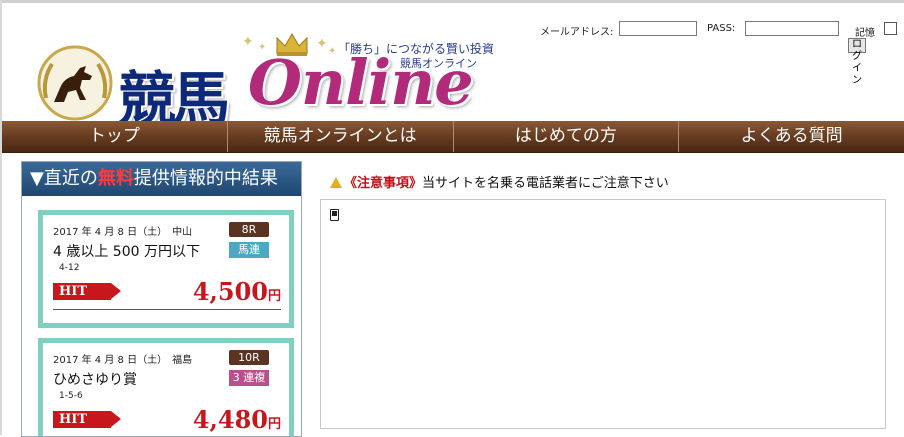 This screenshot has height=437, width=904. Describe the element at coordinates (69, 268) in the screenshot. I see `race-combo: 4-12` at that location.